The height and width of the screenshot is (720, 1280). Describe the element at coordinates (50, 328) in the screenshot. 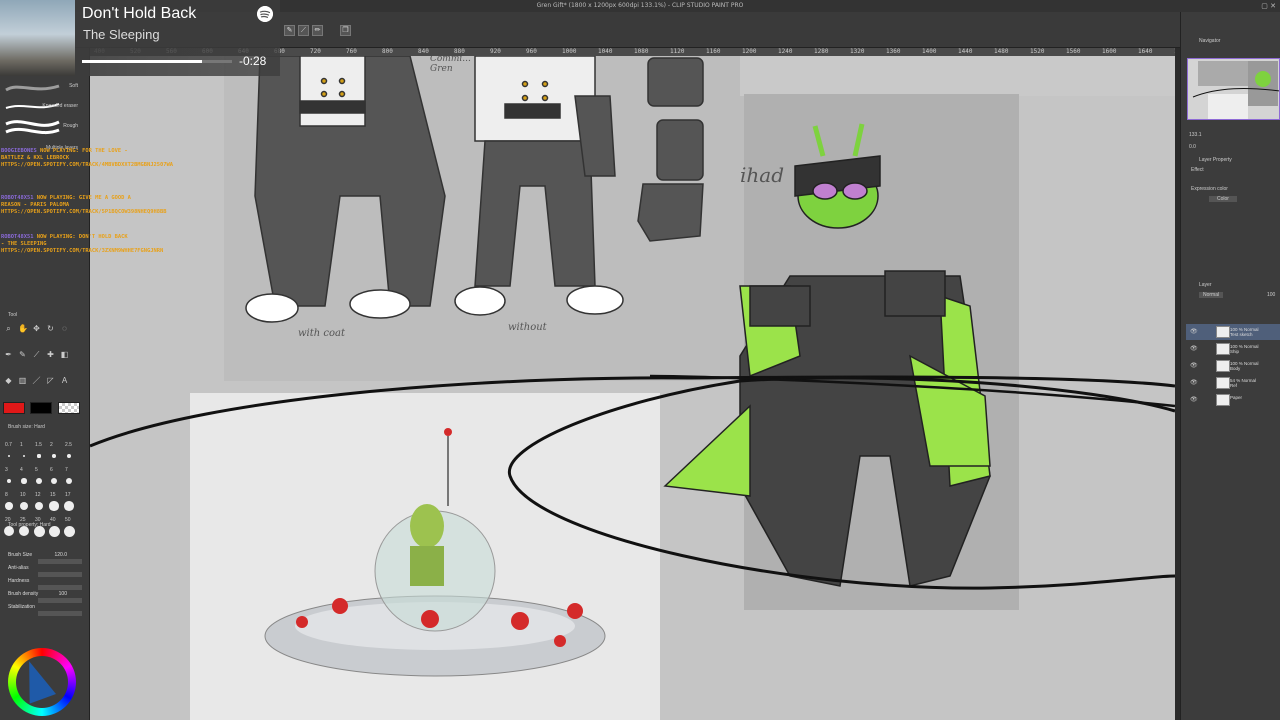

I see `rotate-icon: ↻` at that location.